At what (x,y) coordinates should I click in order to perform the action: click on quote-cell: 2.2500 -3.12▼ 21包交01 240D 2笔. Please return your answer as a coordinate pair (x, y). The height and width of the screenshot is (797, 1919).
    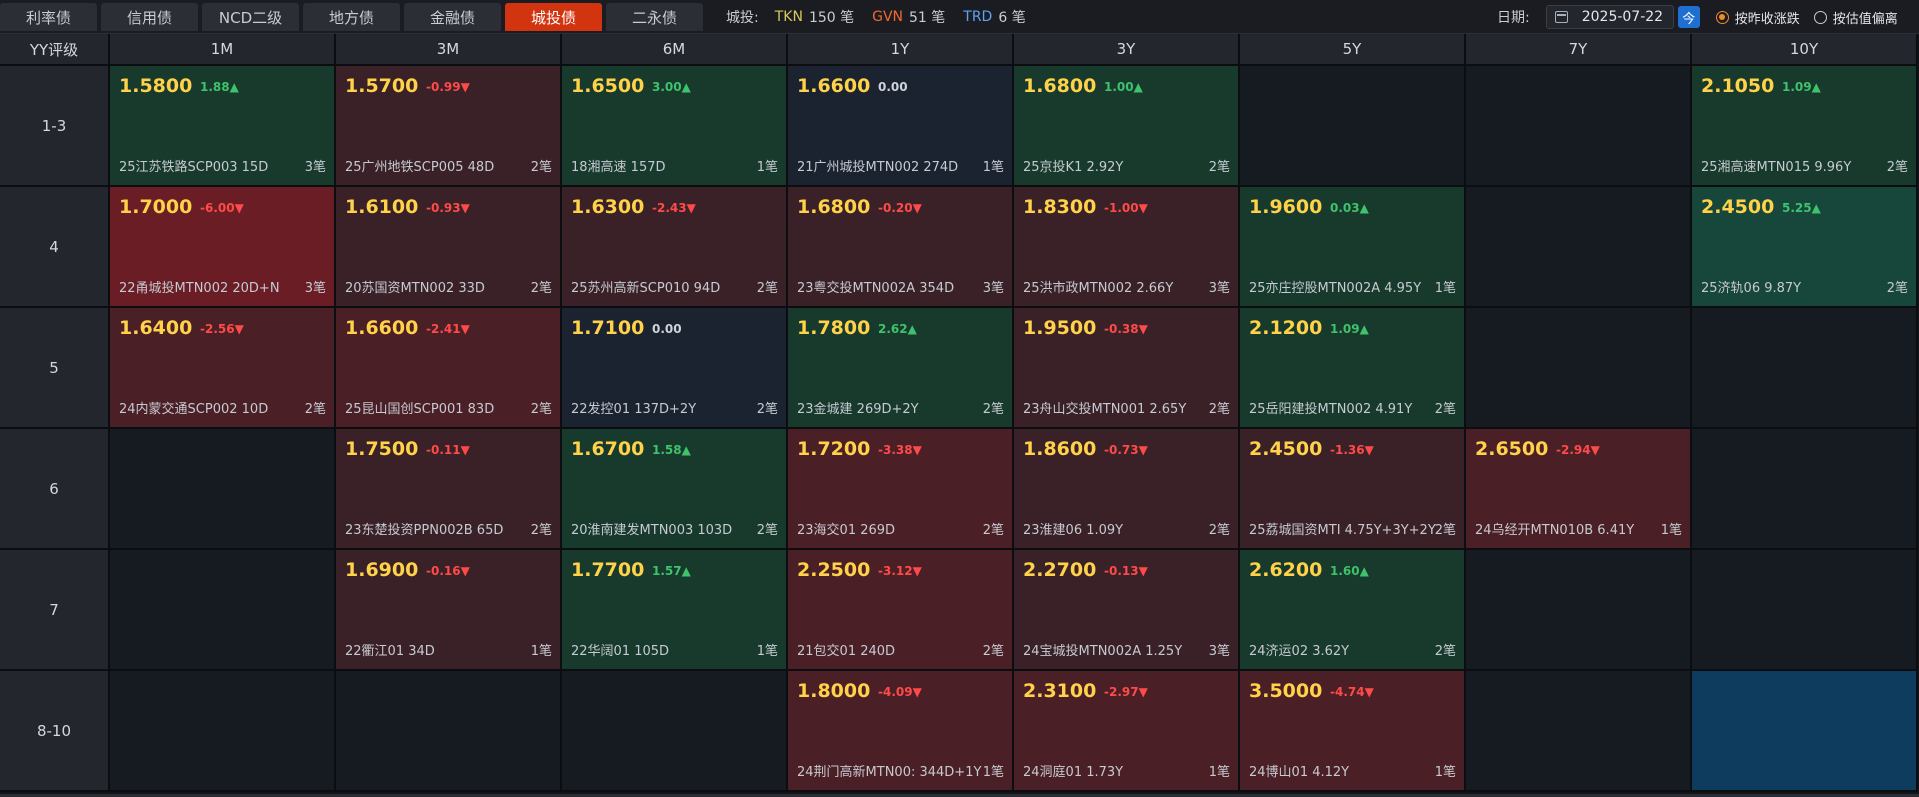
    Looking at the image, I should click on (901, 610).